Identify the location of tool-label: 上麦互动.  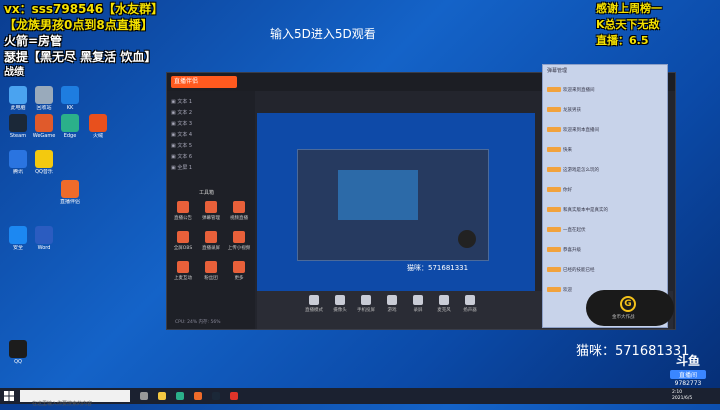
(183, 278).